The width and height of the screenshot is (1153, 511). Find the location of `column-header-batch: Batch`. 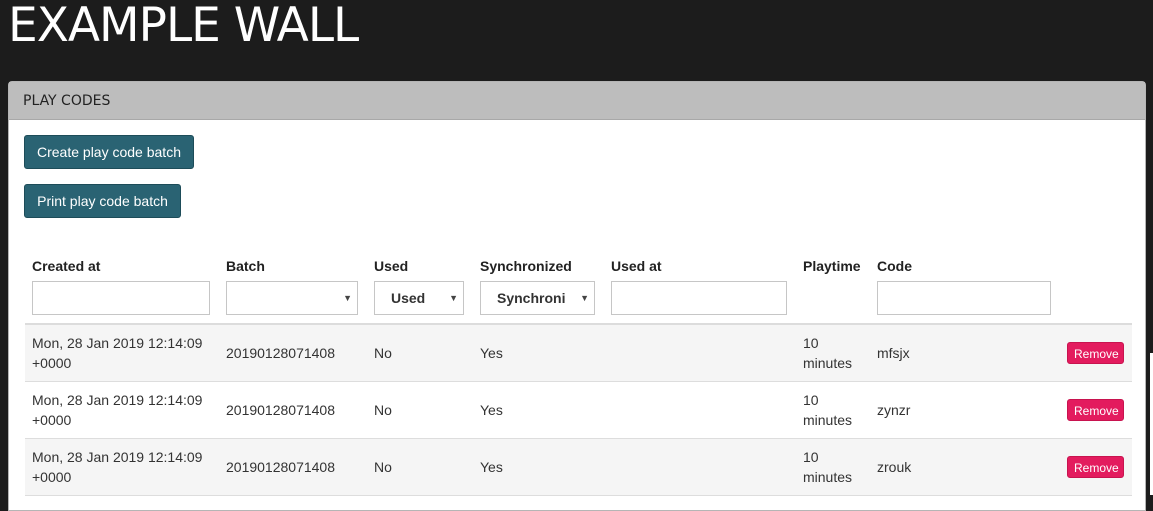

column-header-batch: Batch is located at coordinates (245, 266).